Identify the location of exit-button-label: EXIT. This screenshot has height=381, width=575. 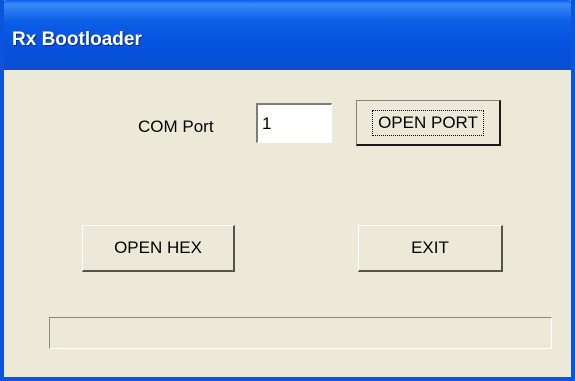
(430, 247).